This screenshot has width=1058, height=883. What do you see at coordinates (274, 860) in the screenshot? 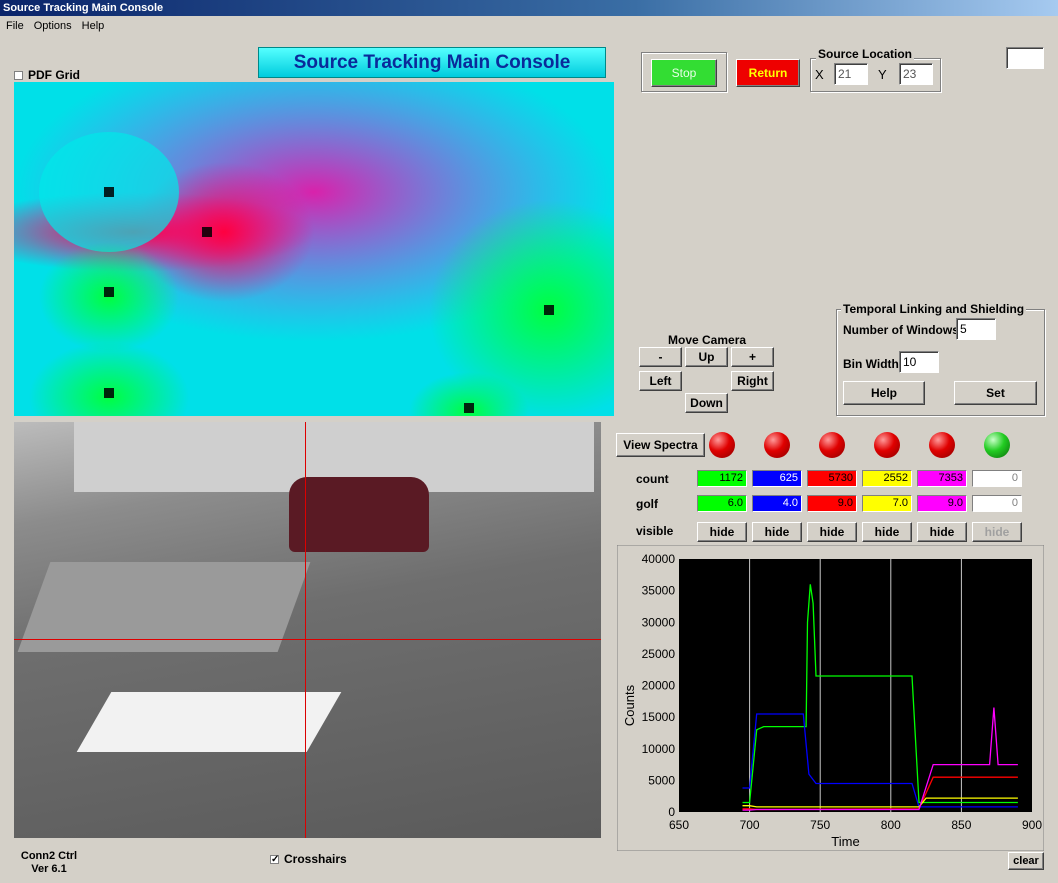
I see `crosshairs-check-box: ✓` at bounding box center [274, 860].